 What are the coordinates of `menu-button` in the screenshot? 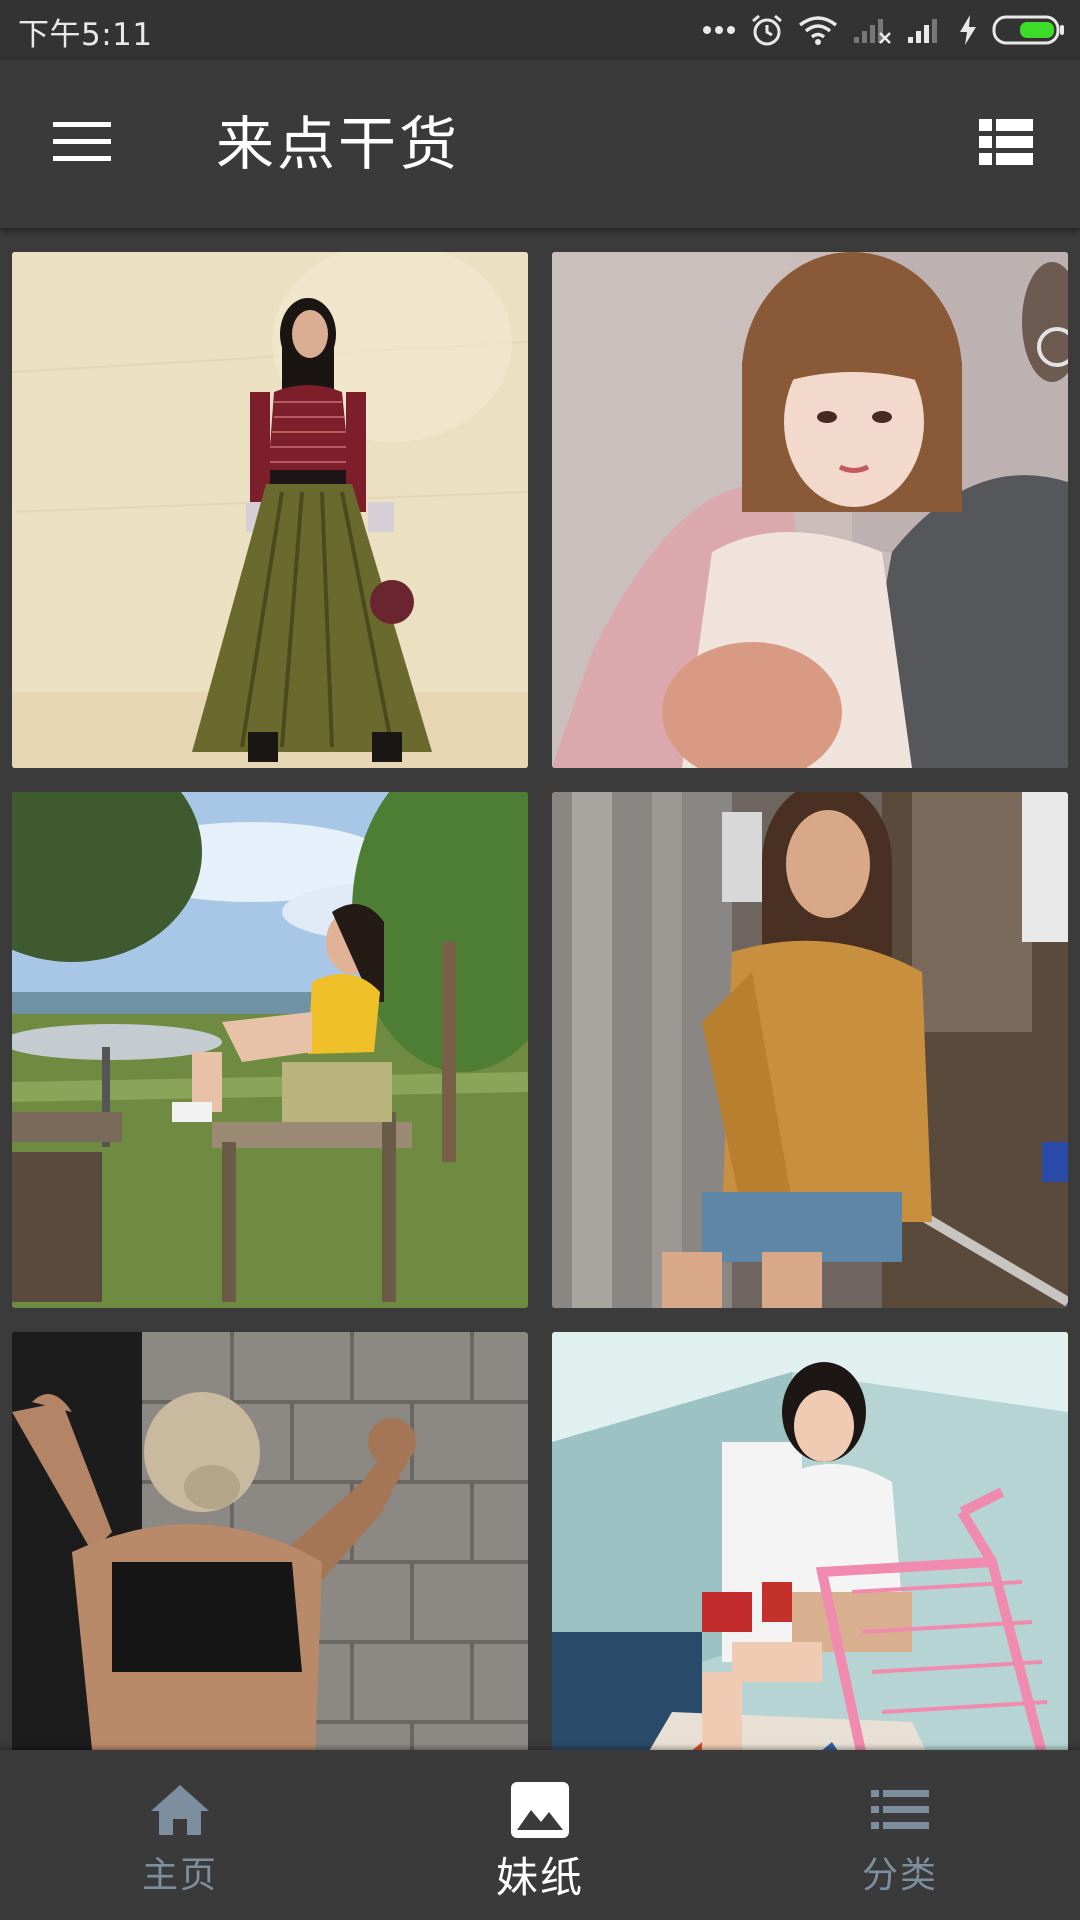 It's located at (83, 144).